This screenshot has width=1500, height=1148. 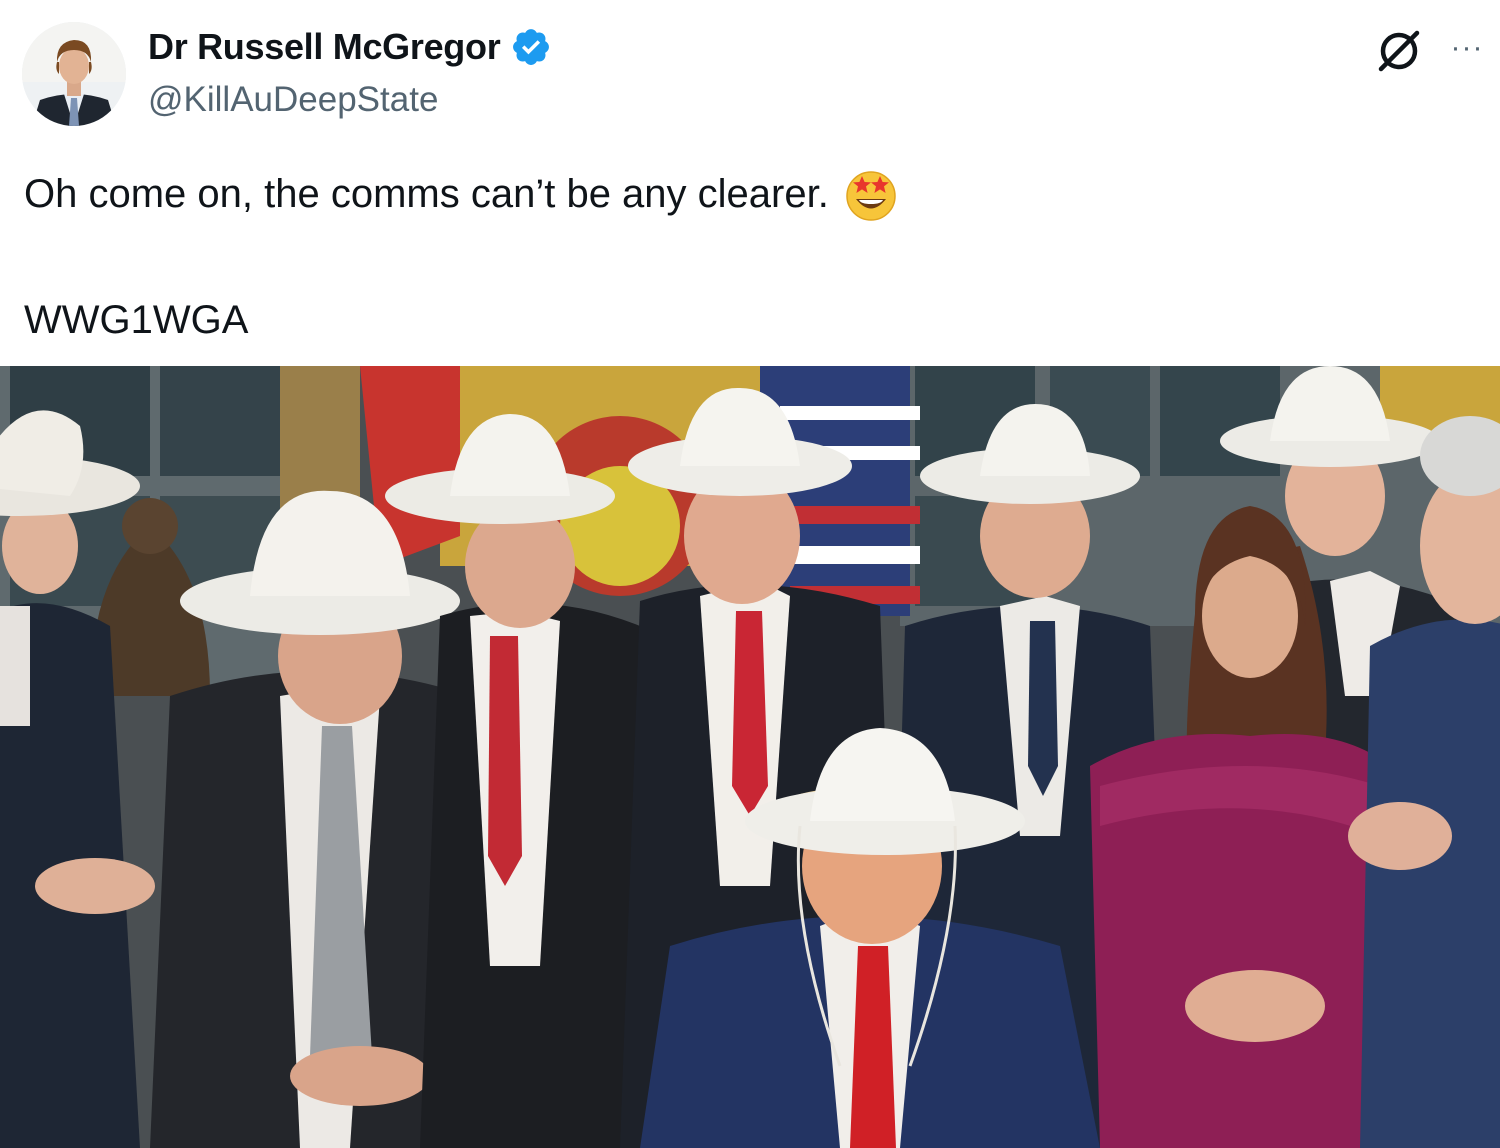 I want to click on avatar-image, so click(x=74, y=74).